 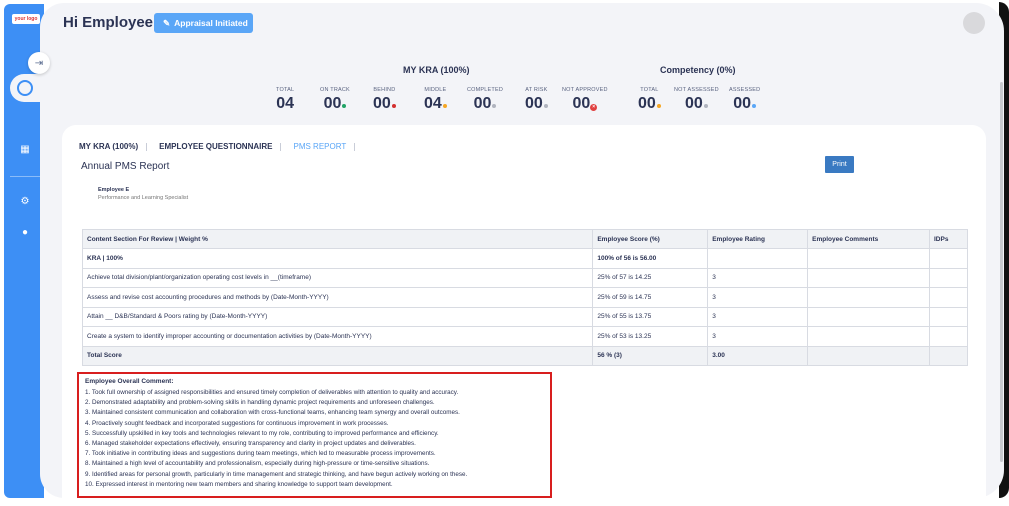 I want to click on table-cell: 25% of 57 is 14.25, so click(x=650, y=277).